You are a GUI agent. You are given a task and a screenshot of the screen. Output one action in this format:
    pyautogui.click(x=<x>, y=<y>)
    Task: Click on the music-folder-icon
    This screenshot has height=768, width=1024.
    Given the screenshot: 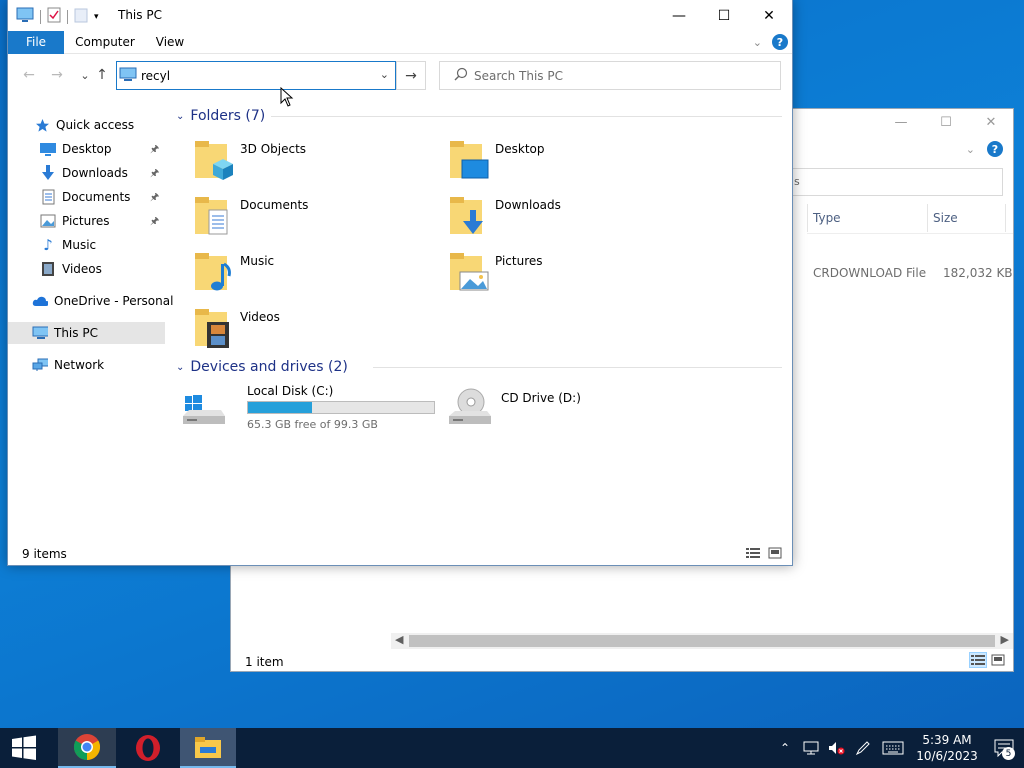 What is the action you would take?
    pyautogui.click(x=213, y=272)
    